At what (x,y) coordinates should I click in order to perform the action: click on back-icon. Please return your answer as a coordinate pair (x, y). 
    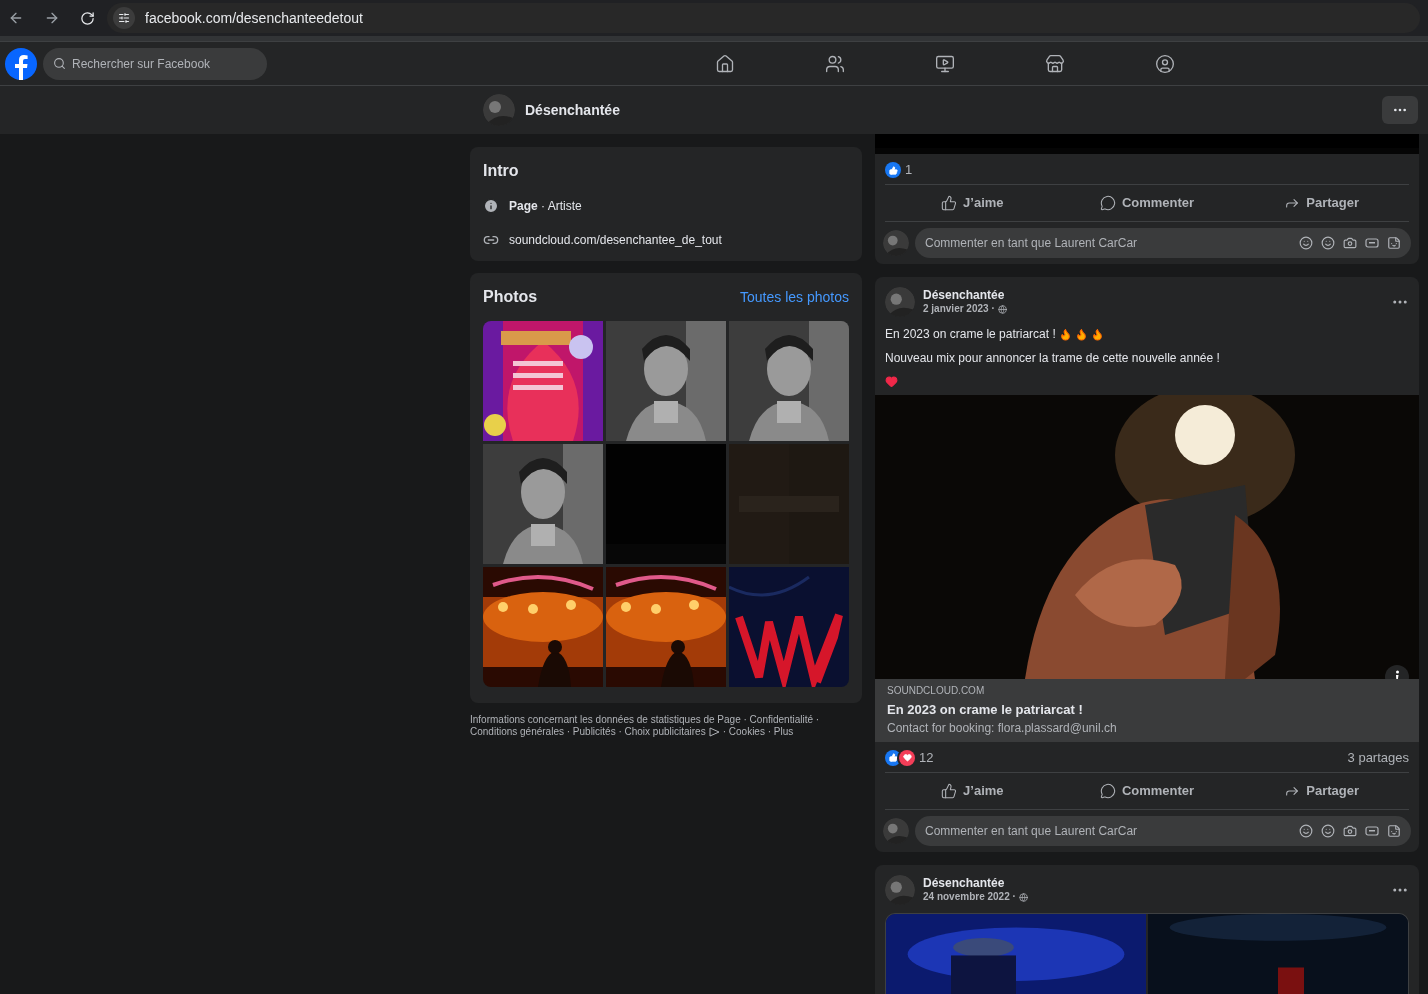
    Looking at the image, I should click on (16, 18).